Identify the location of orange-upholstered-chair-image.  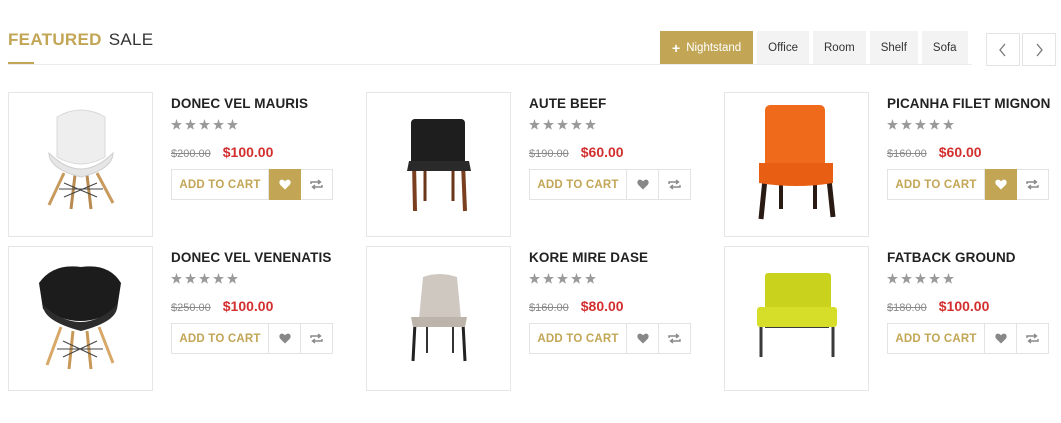
(797, 162).